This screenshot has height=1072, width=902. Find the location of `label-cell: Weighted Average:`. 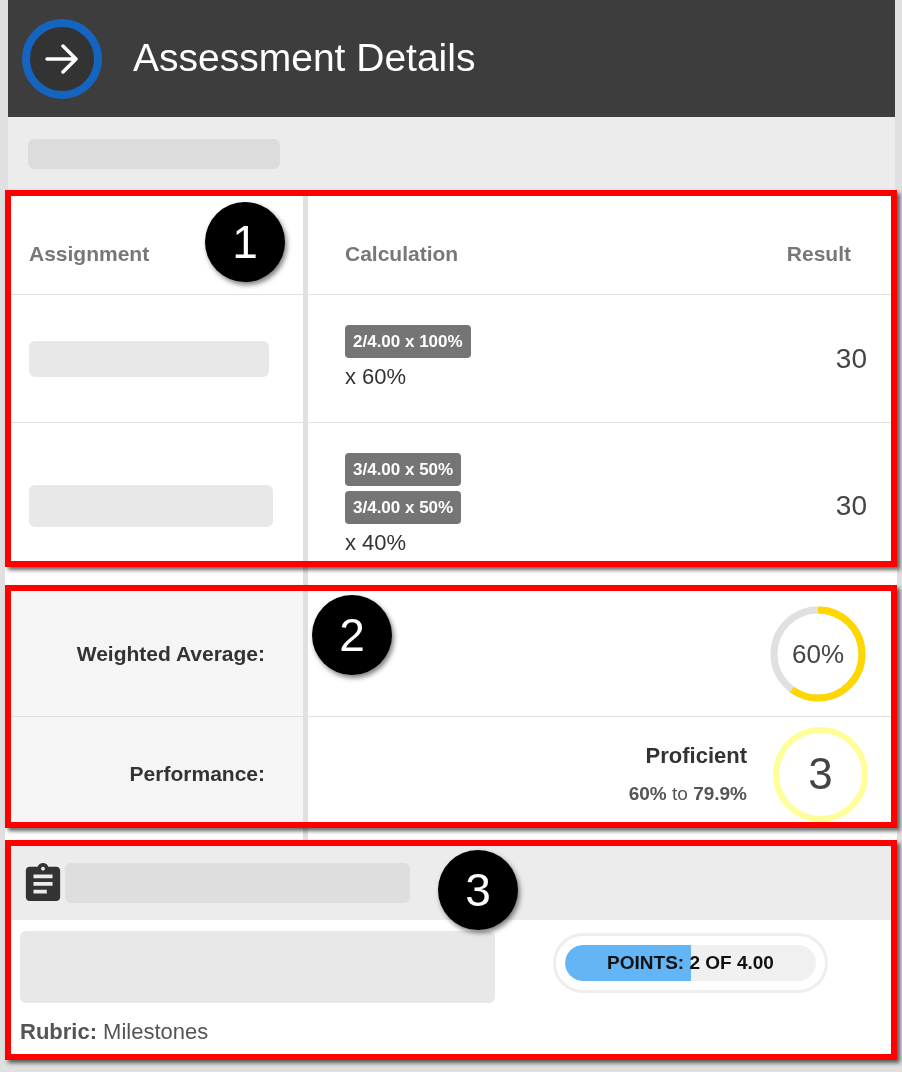

label-cell: Weighted Average: is located at coordinates (157, 653).